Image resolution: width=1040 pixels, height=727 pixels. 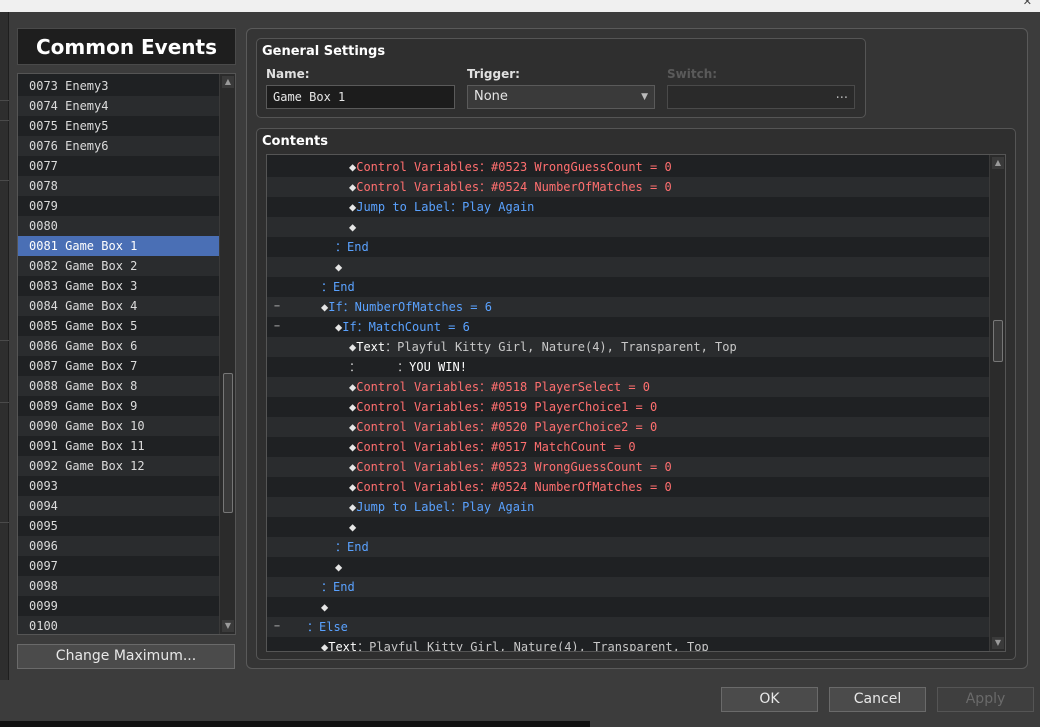 What do you see at coordinates (119, 606) in the screenshot?
I see `event-list-item: 0099` at bounding box center [119, 606].